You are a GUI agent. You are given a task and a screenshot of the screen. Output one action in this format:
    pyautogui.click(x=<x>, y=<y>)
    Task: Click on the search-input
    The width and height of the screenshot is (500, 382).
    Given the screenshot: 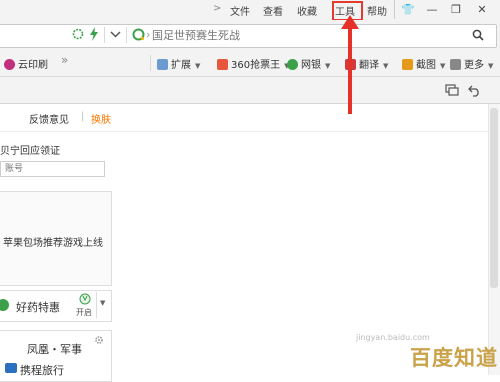 What is the action you would take?
    pyautogui.click(x=292, y=35)
    